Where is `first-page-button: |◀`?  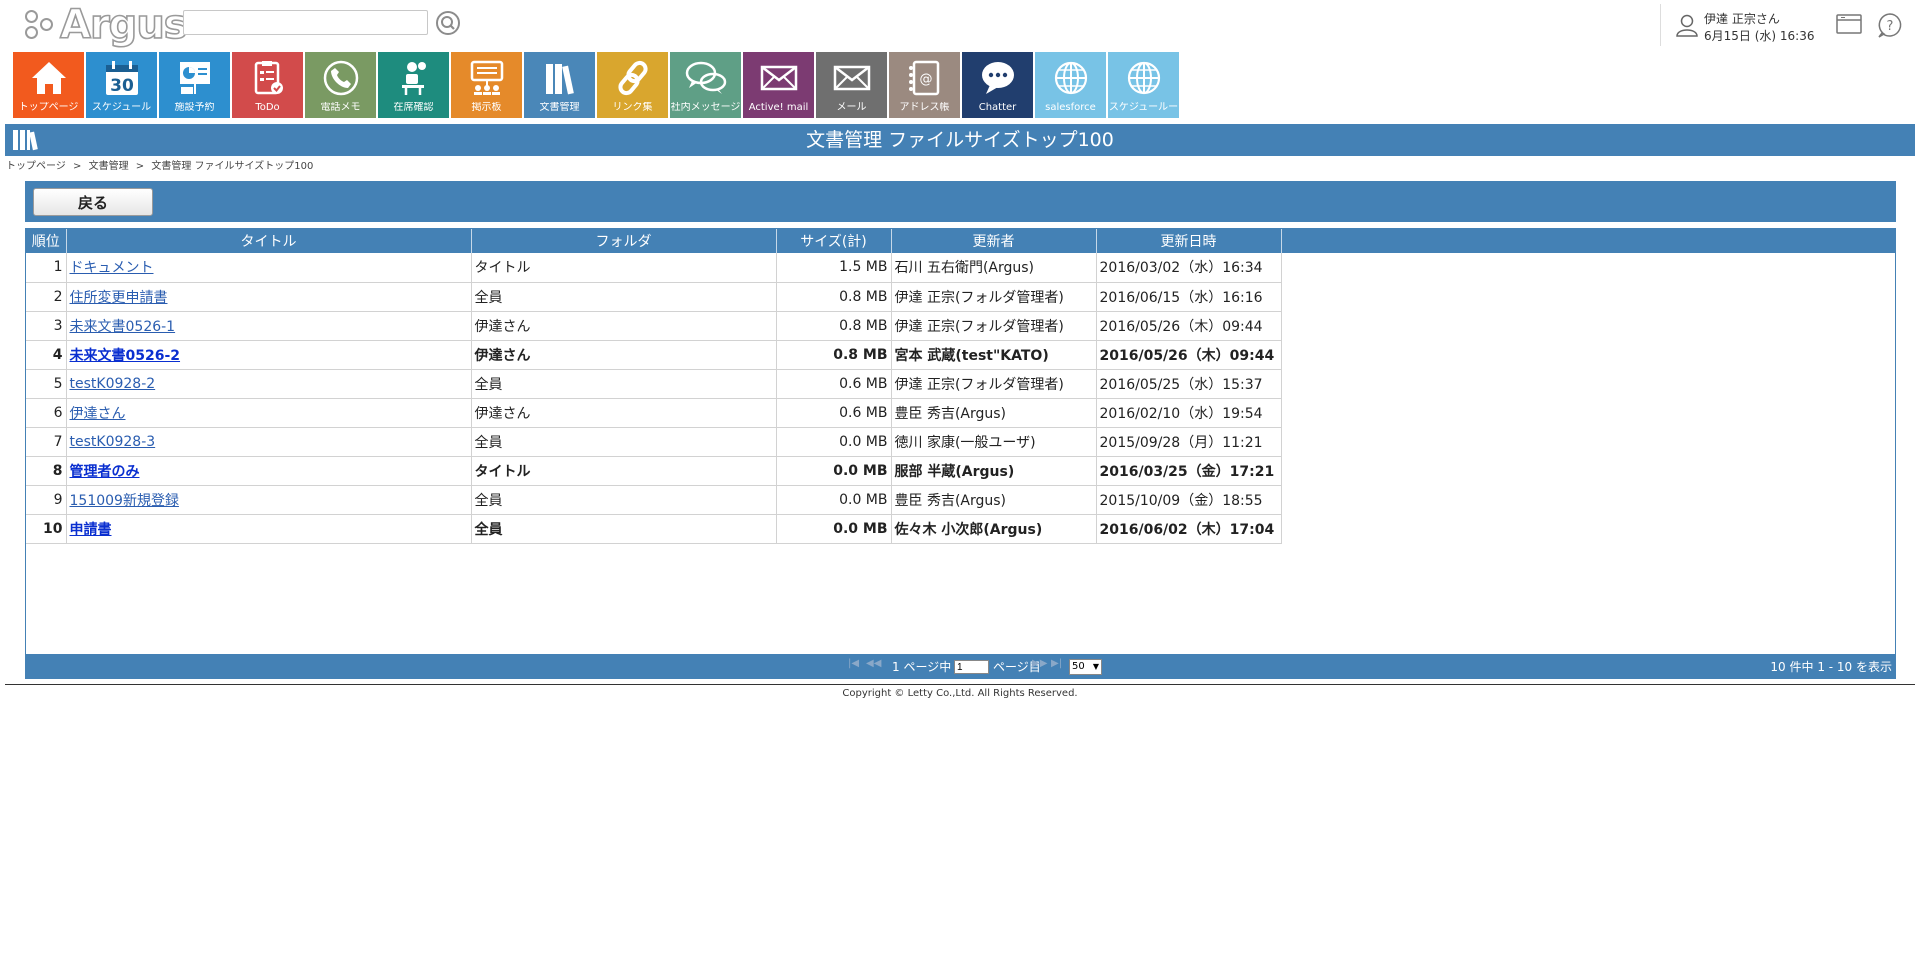
first-page-button: |◀ is located at coordinates (853, 663).